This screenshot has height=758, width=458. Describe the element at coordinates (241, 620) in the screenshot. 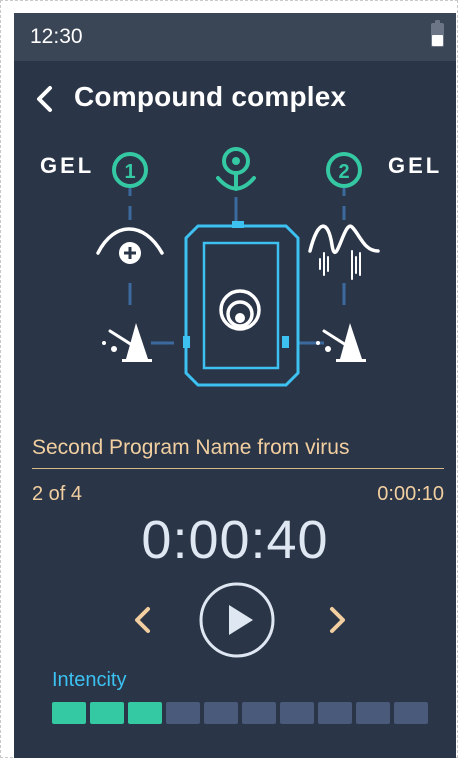

I see `play-icon` at that location.